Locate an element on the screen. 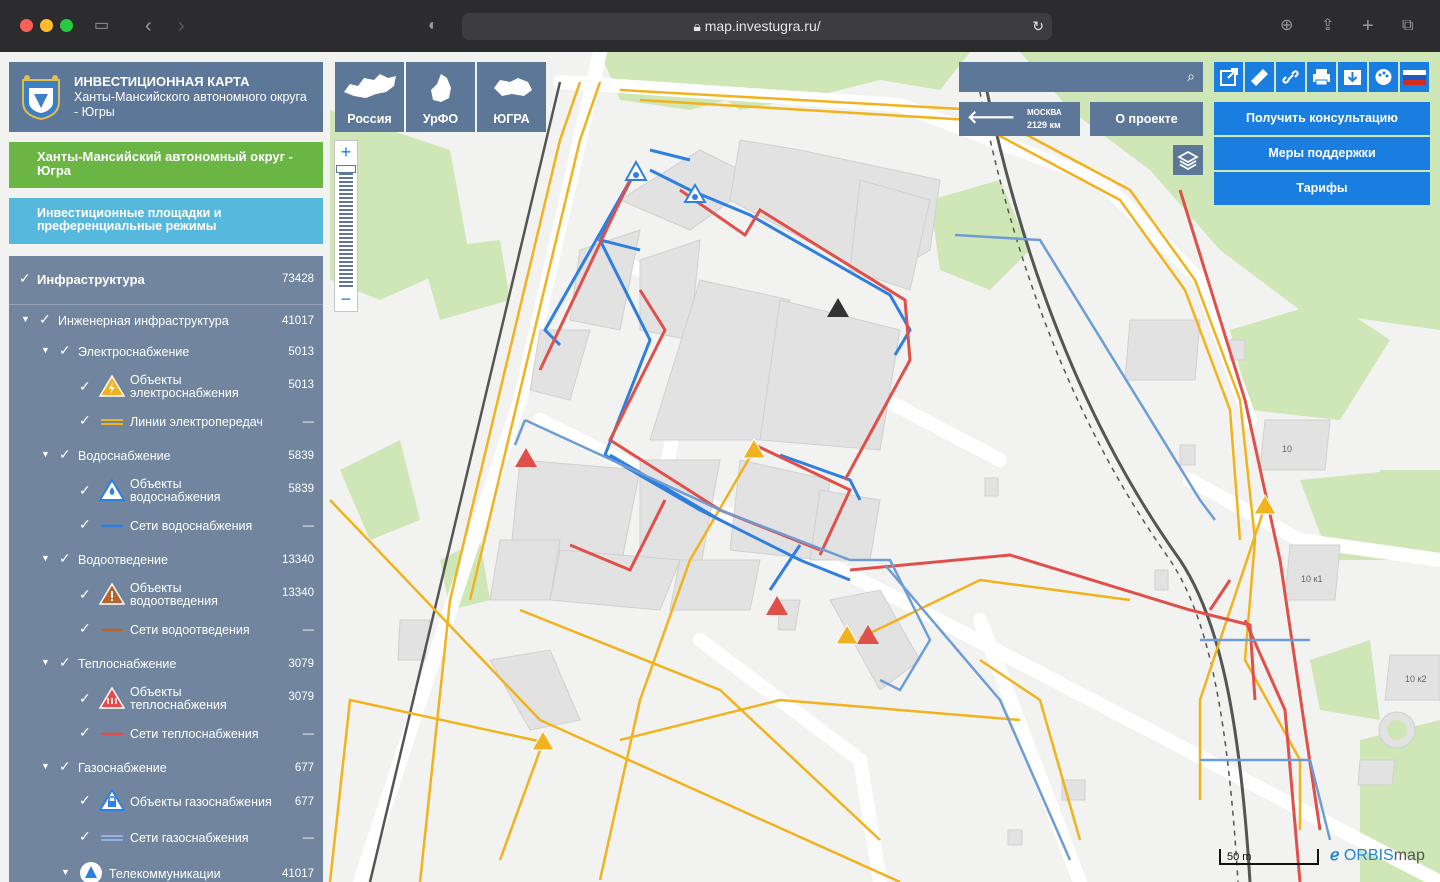 The width and height of the screenshot is (1440, 882). region-button: Ханты-Мансийский автономный округ - Югра is located at coordinates (166, 165).